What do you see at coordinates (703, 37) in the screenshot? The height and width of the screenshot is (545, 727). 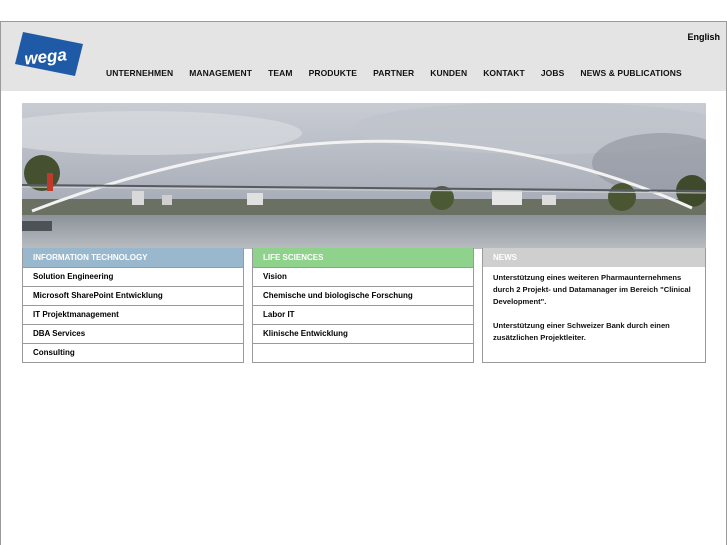 I see `language-link-english: English` at bounding box center [703, 37].